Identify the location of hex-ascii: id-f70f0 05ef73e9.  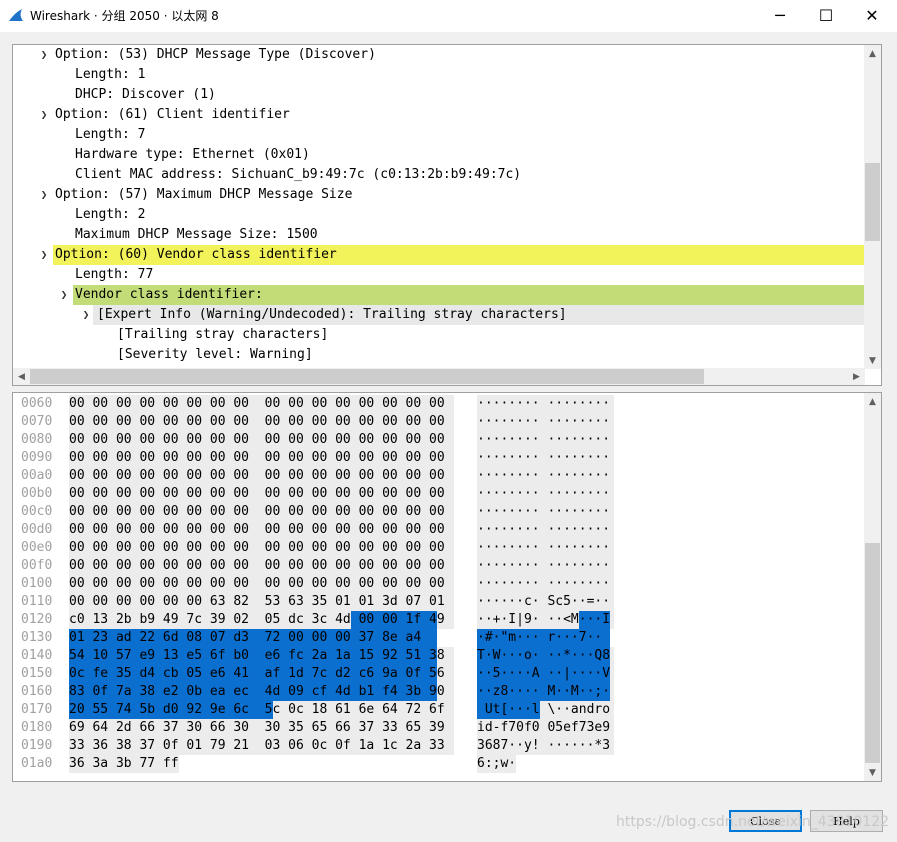
(543, 728).